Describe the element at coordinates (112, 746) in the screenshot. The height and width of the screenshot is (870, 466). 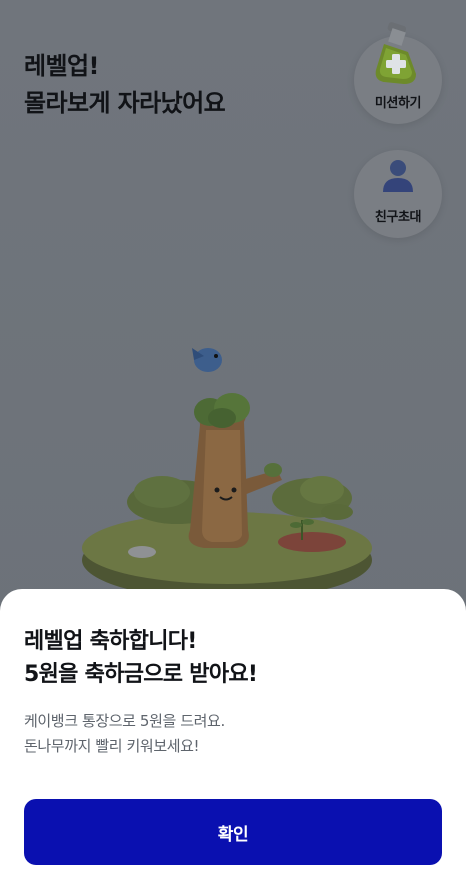
I see `sheet-desc-line-2: 돈나무까지 빨리 키워보세요!` at that location.